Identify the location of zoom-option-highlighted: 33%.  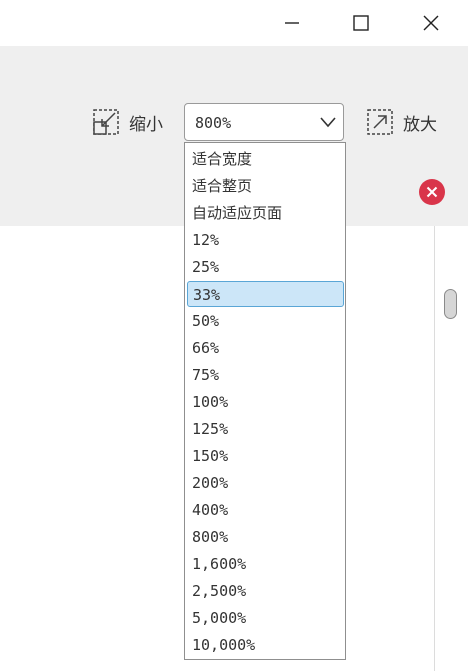
(265, 294).